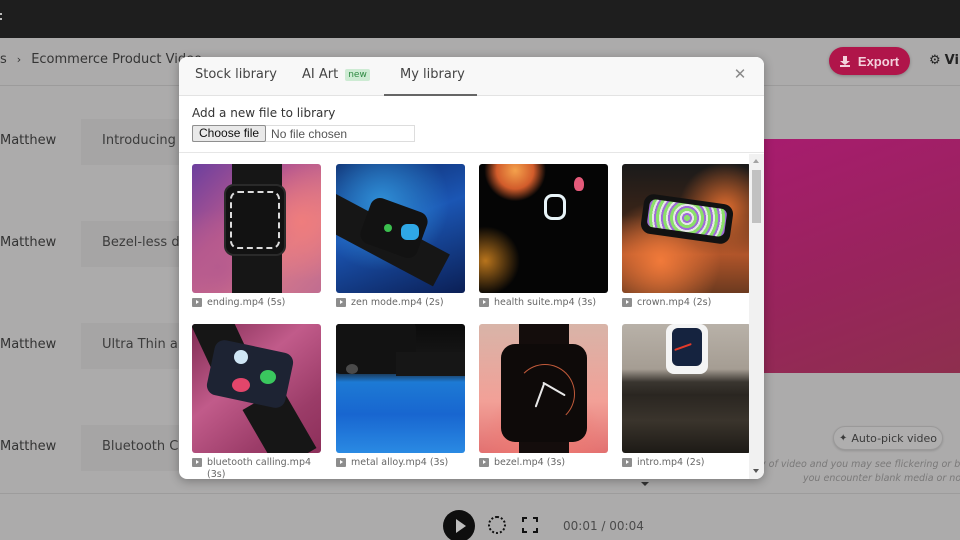 This screenshot has height=540, width=960. I want to click on file-name: bezel.mp4 (3s), so click(530, 462).